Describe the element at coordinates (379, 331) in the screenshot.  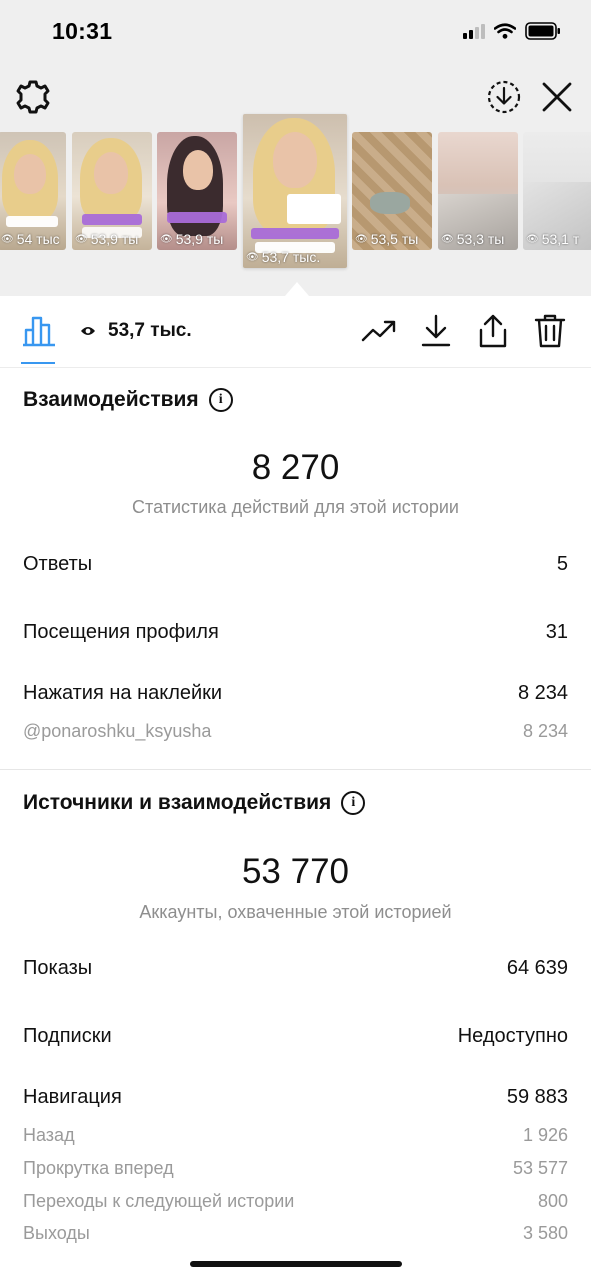
I see `trend-icon` at that location.